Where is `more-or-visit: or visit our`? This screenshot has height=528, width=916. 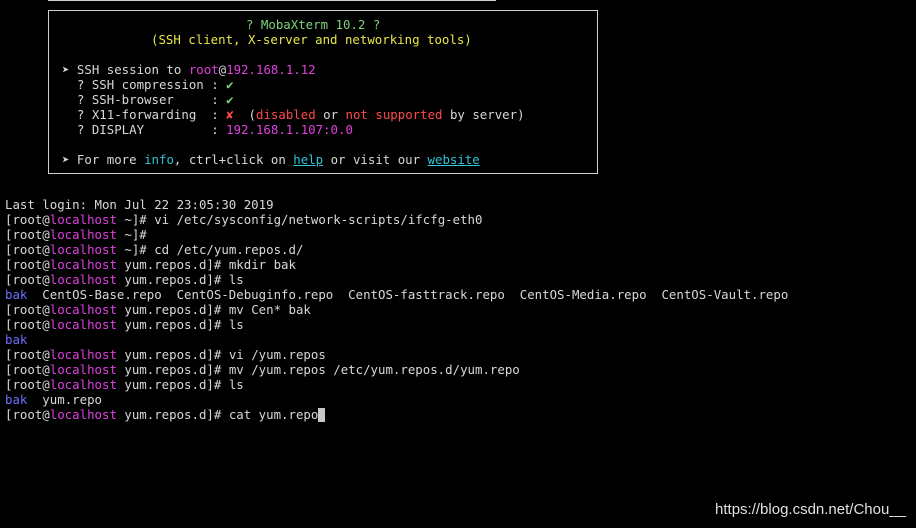 more-or-visit: or visit our is located at coordinates (375, 159).